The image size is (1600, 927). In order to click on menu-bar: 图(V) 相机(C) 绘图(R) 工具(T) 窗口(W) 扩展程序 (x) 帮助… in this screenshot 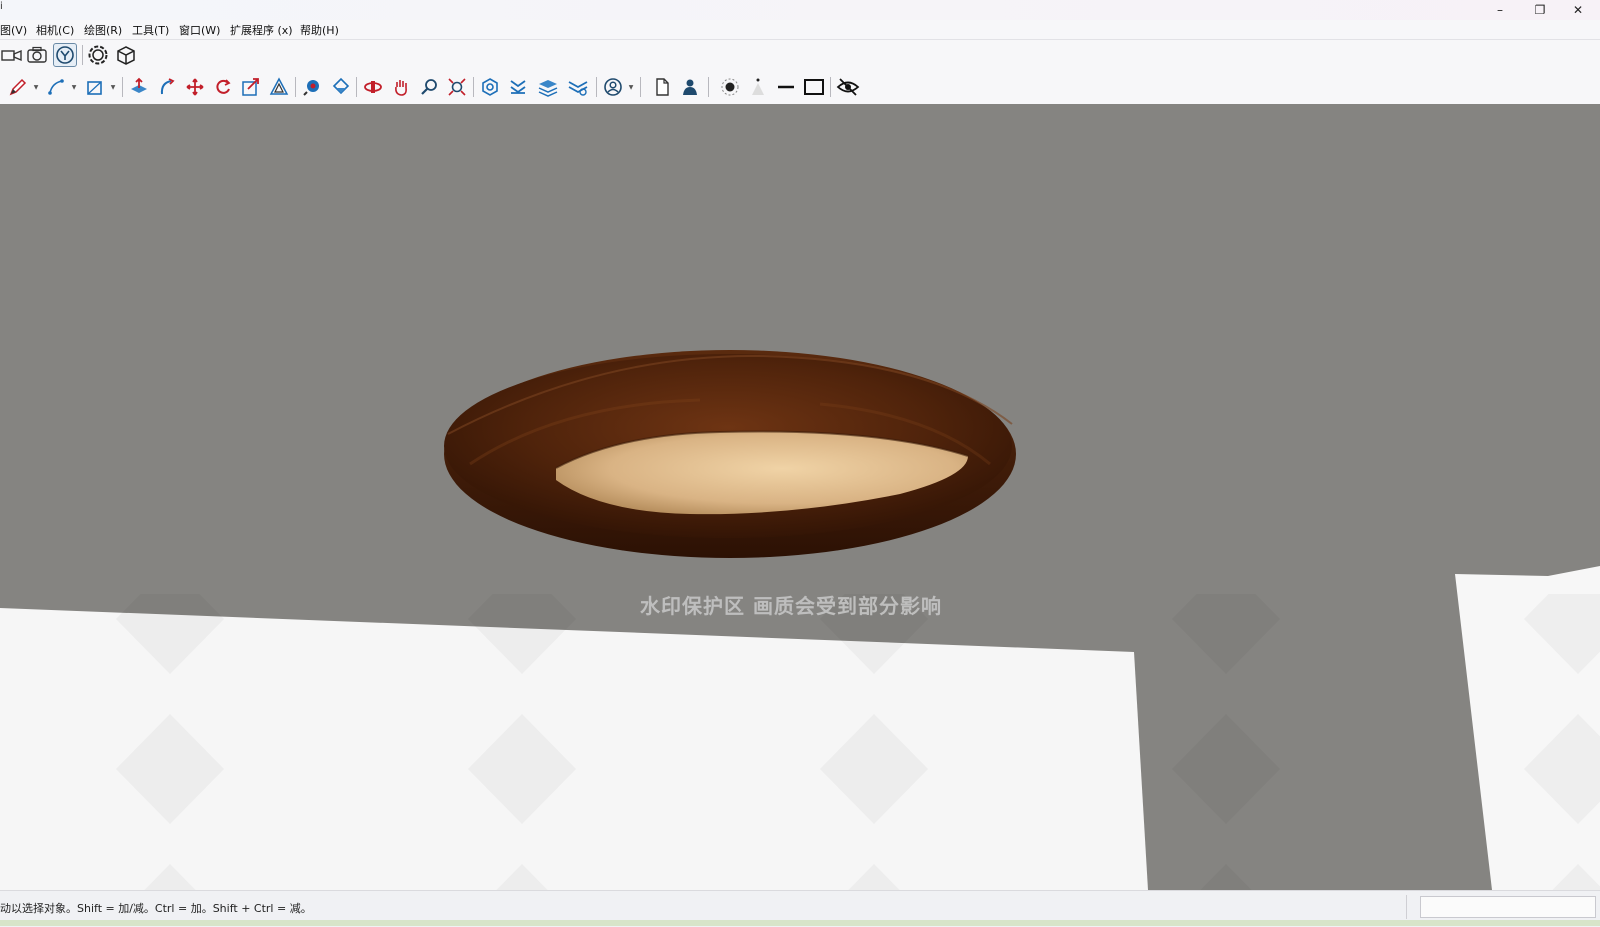, I will do `click(800, 30)`.